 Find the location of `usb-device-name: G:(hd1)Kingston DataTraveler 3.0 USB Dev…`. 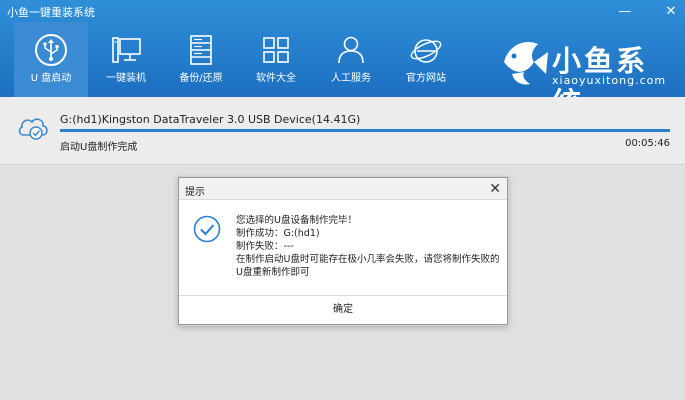

usb-device-name: G:(hd1)Kingston DataTraveler 3.0 USB Dev… is located at coordinates (210, 119).